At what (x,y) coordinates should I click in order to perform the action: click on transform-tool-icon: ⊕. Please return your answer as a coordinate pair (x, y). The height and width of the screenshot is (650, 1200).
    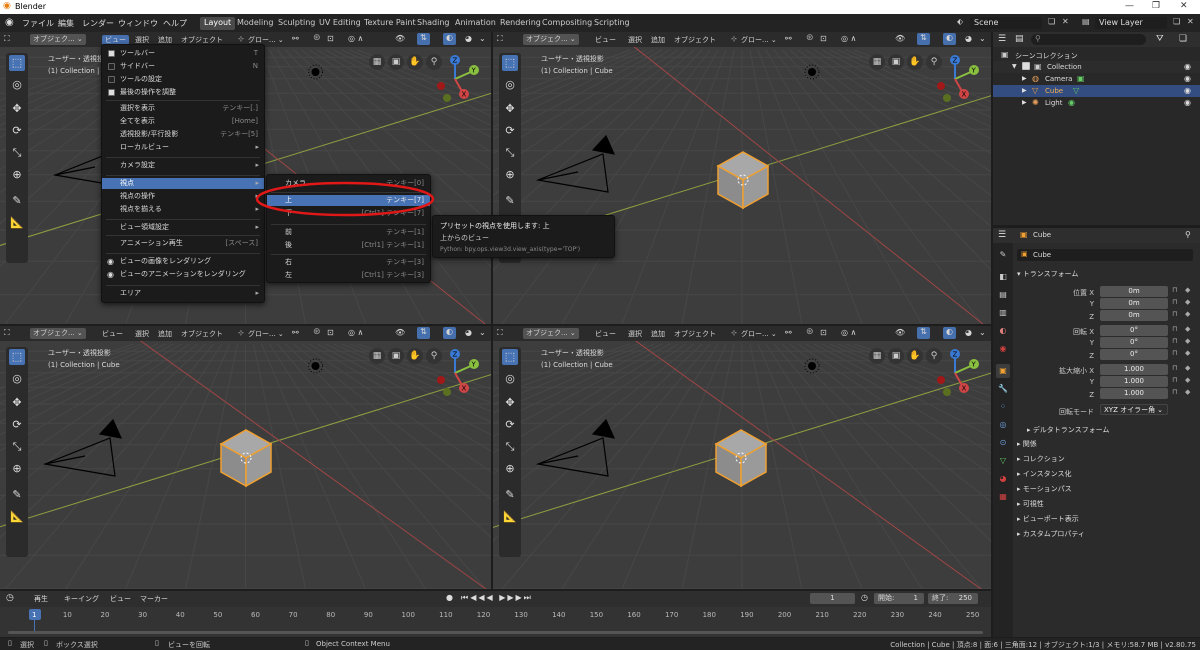
    Looking at the image, I should click on (510, 469).